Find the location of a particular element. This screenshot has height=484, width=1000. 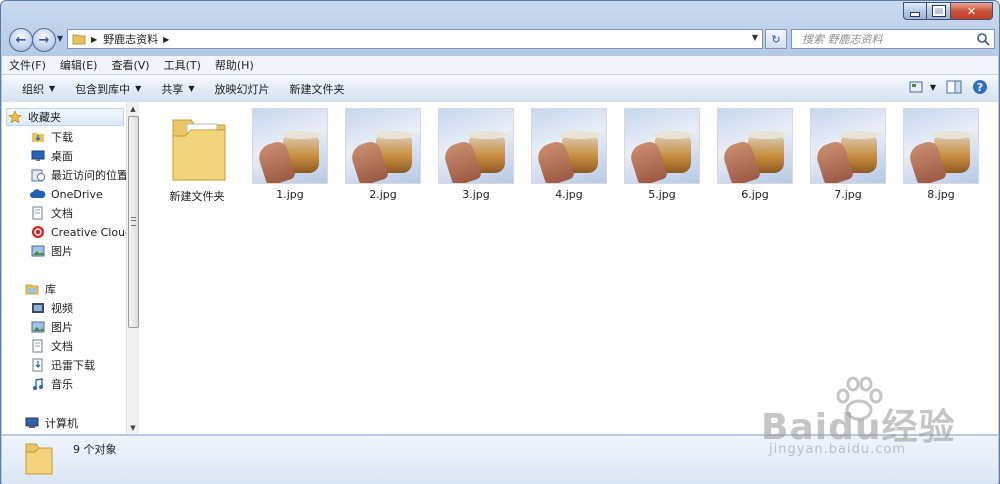

watermark-url: jingyan.baidu.com is located at coordinates (837, 449).